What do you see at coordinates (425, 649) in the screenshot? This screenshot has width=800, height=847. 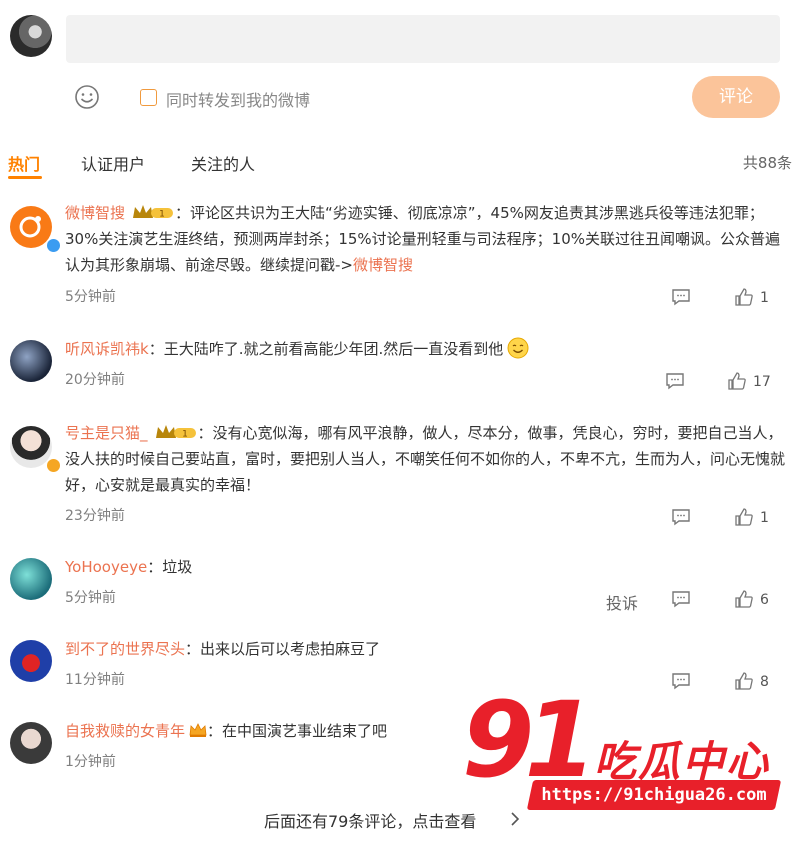 I see `comment-text: 到不了的世界尽头：出来以后可以考虑拍麻豆了` at bounding box center [425, 649].